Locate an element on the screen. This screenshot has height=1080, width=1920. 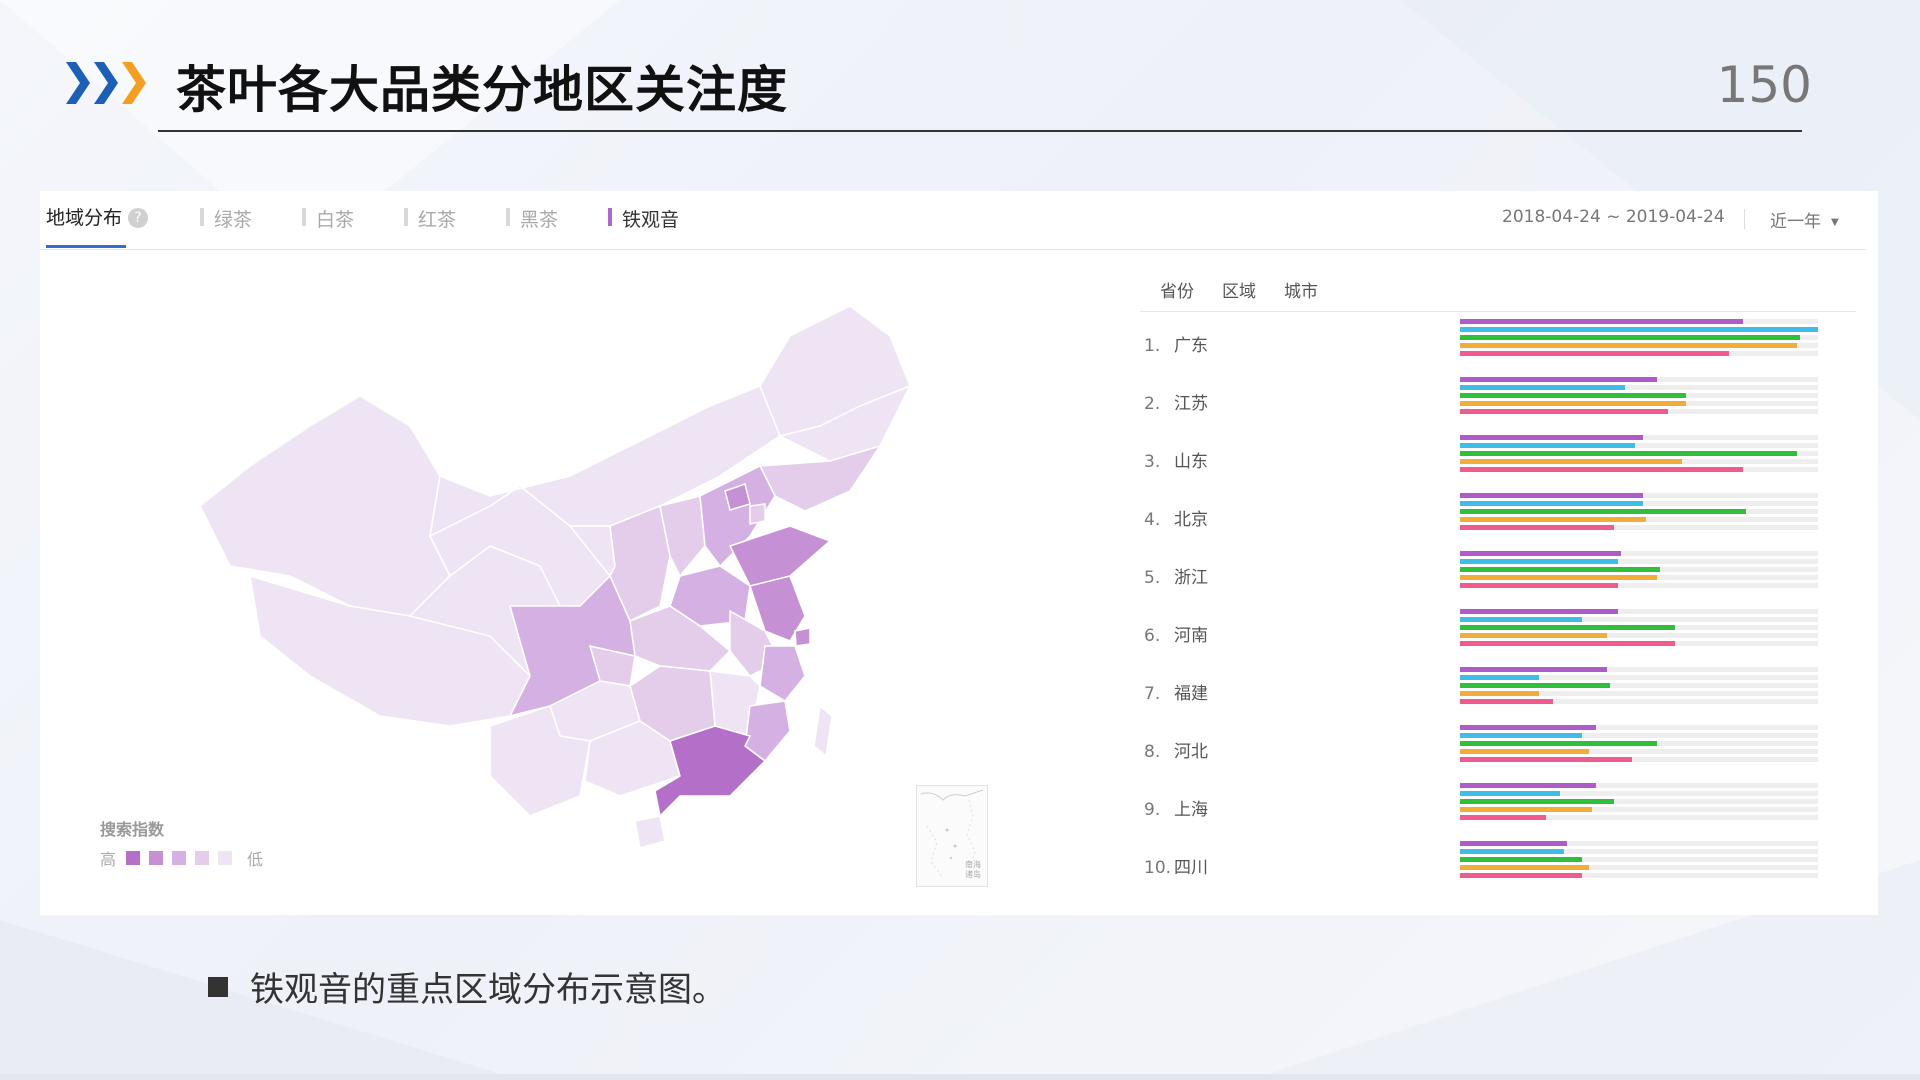
bar-河北-2 is located at coordinates (1521, 735).